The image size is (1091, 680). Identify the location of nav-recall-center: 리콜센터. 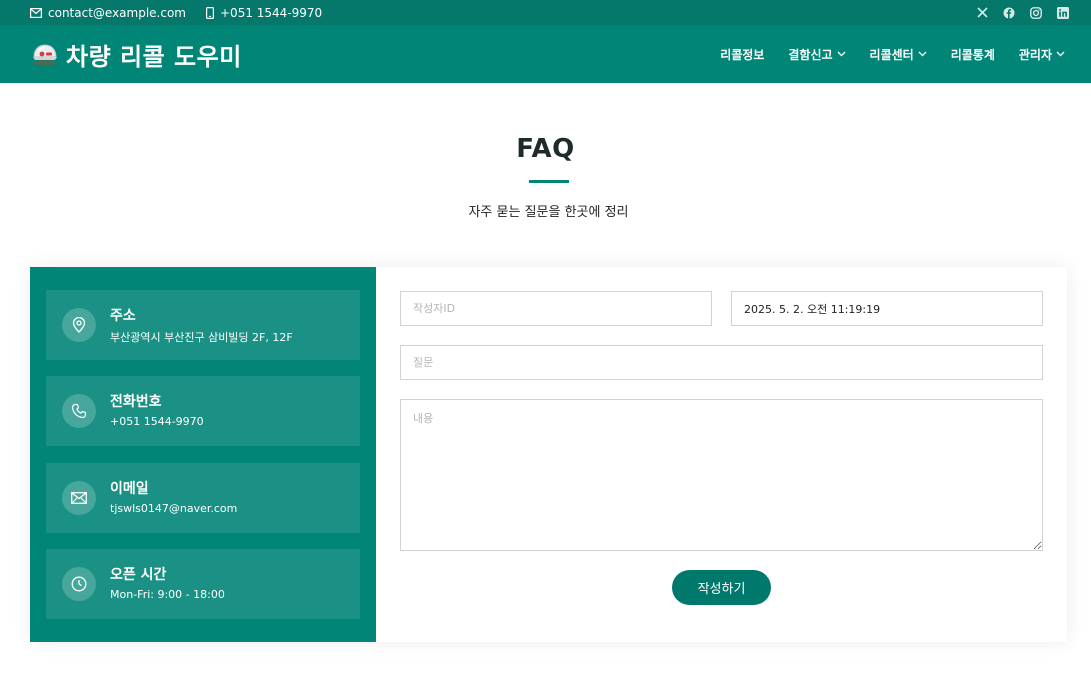
(898, 54).